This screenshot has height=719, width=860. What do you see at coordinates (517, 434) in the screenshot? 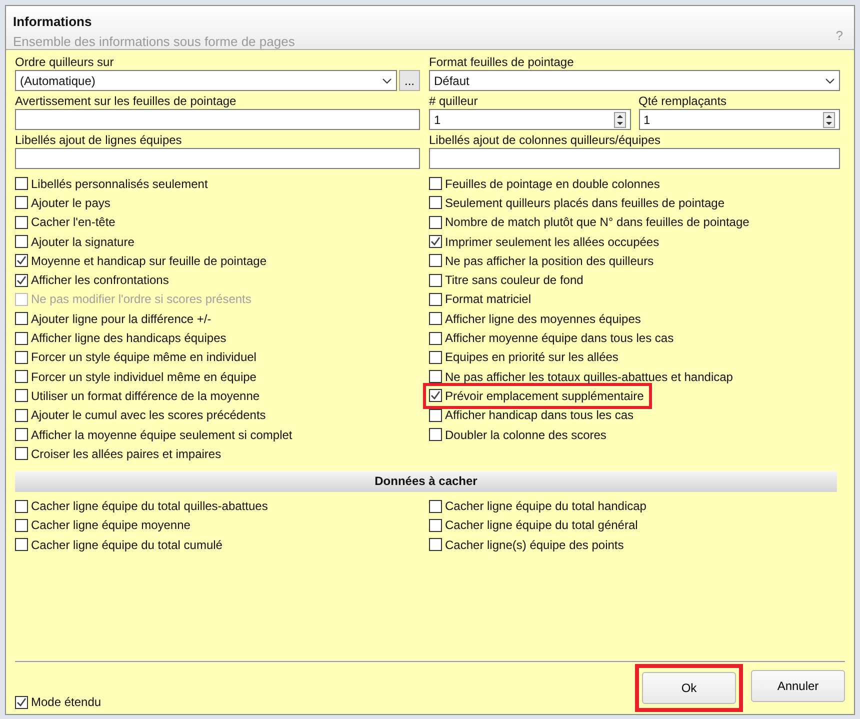
I see `checkbox-option: Doubler la colonne des scores` at bounding box center [517, 434].